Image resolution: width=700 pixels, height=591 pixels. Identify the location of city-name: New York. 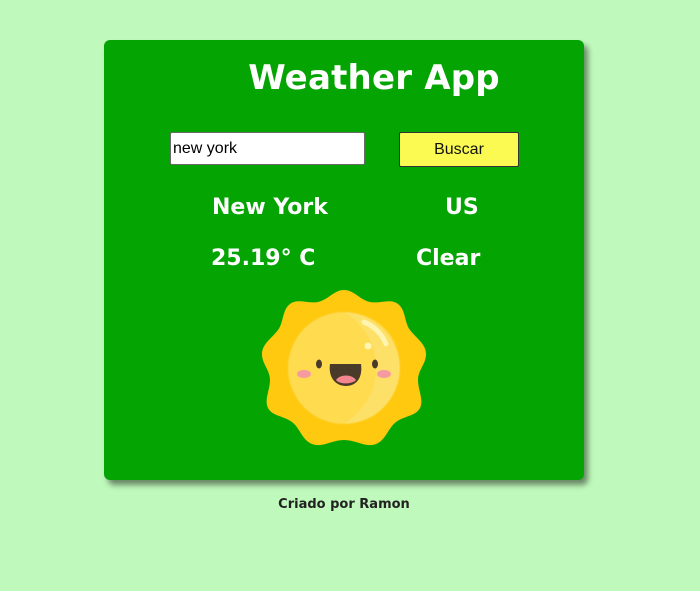
(270, 207).